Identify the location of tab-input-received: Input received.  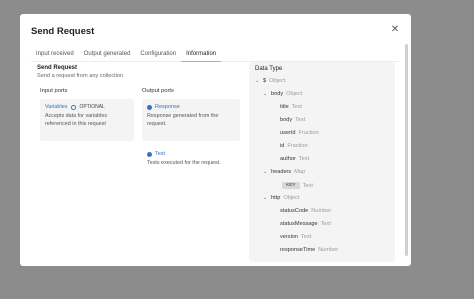
(55, 55).